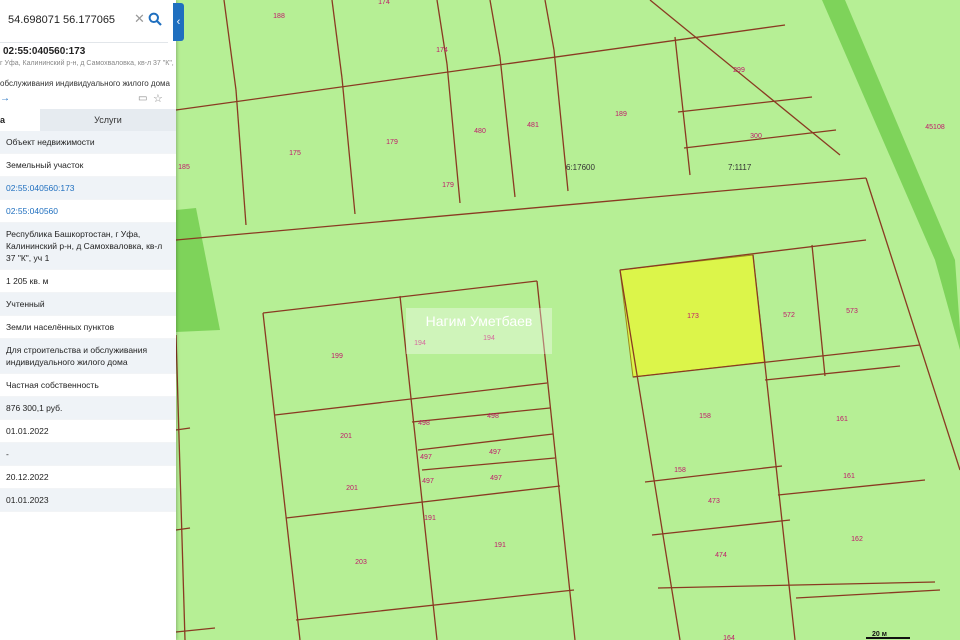  I want to click on tab-services: Услуги, so click(108, 120).